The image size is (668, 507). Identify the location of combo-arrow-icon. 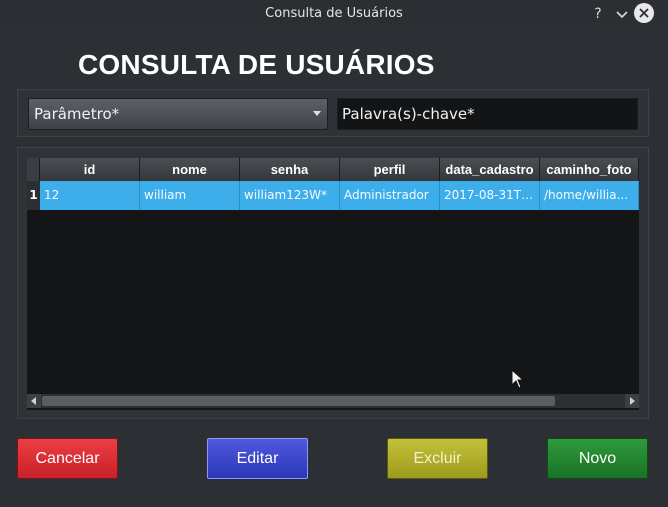
(317, 113).